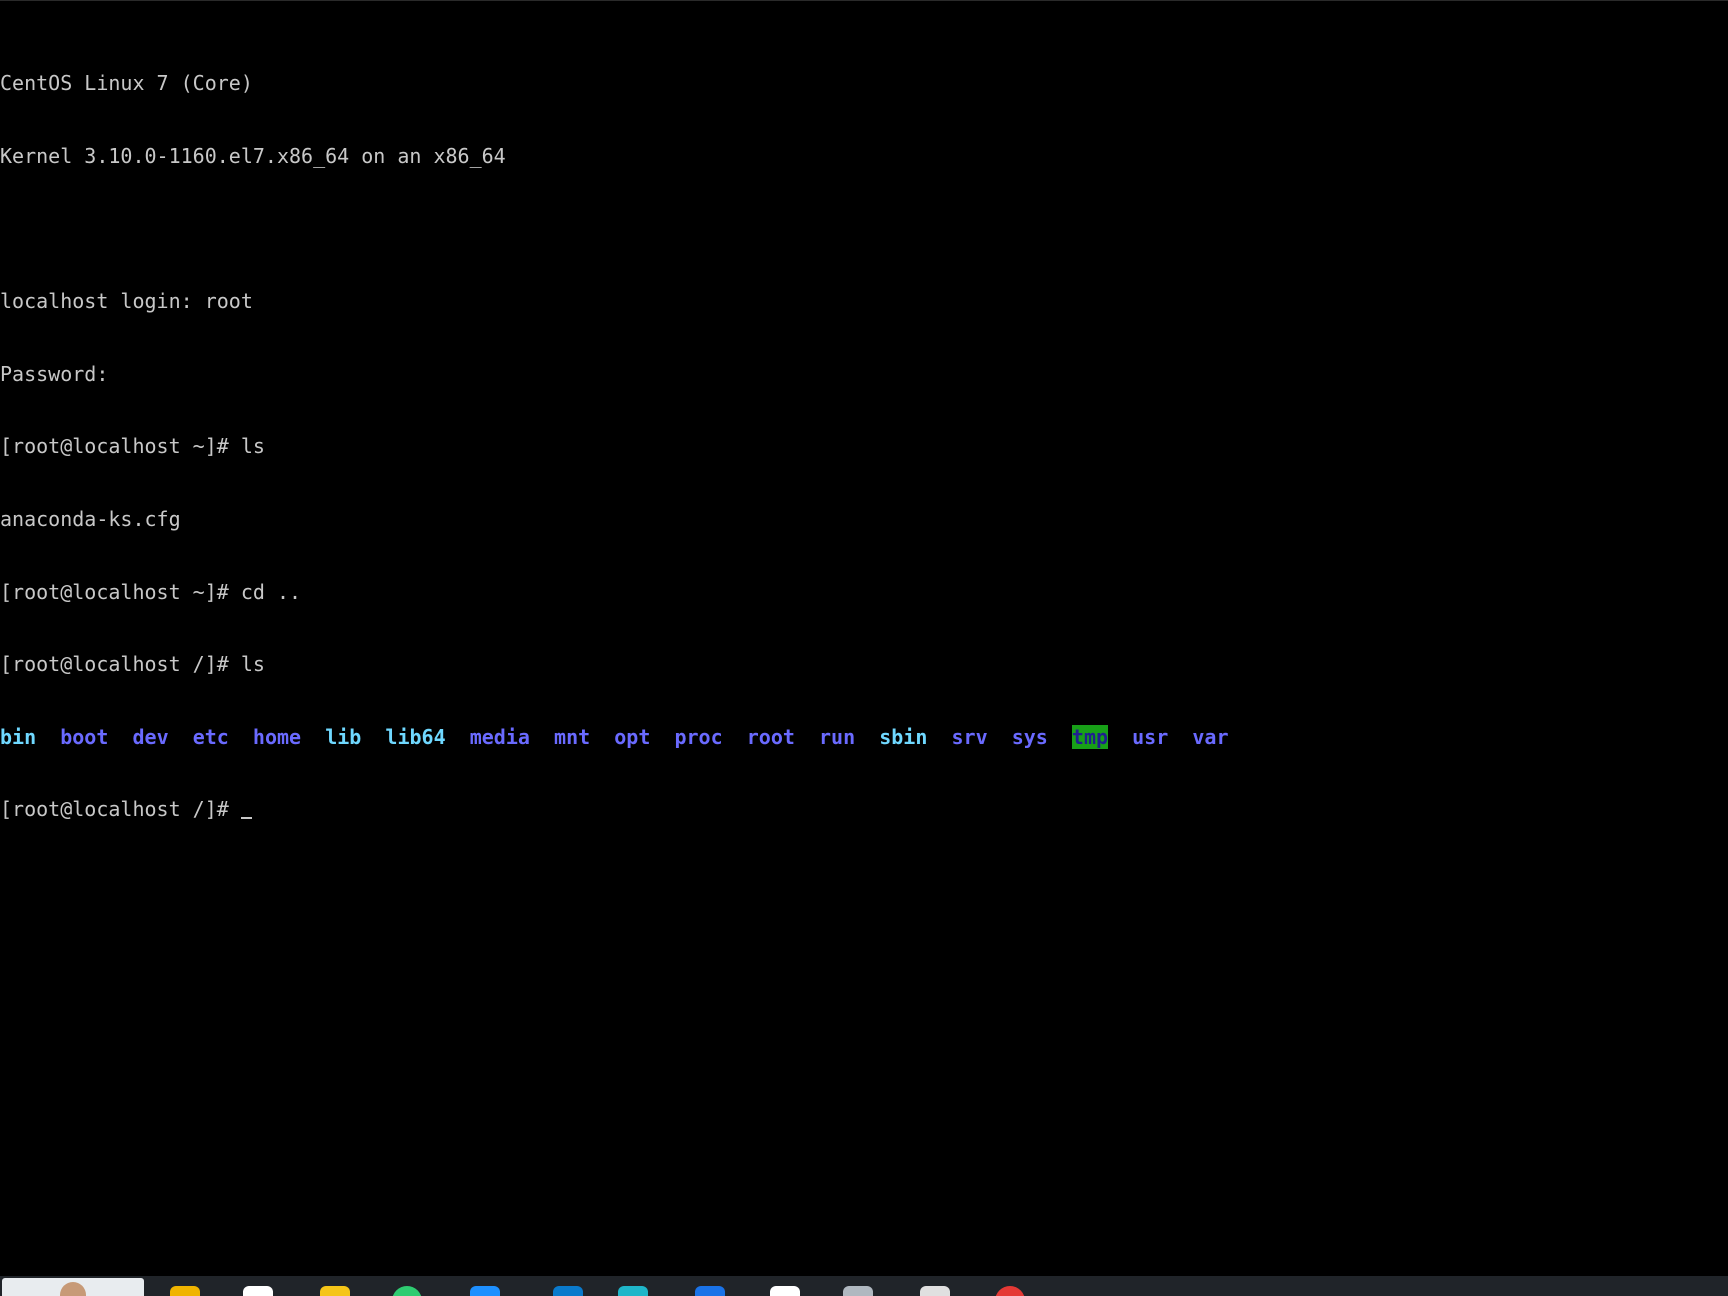 Image resolution: width=1728 pixels, height=1296 pixels. I want to click on file-explorer-icon, so click(185, 1291).